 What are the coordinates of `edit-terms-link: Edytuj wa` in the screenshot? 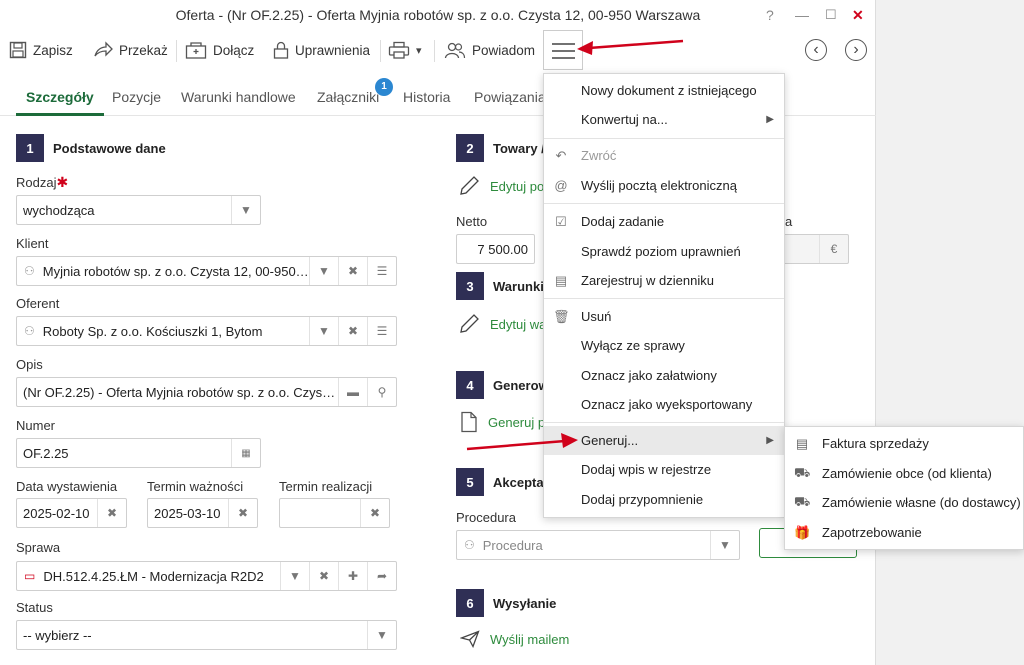 It's located at (502, 324).